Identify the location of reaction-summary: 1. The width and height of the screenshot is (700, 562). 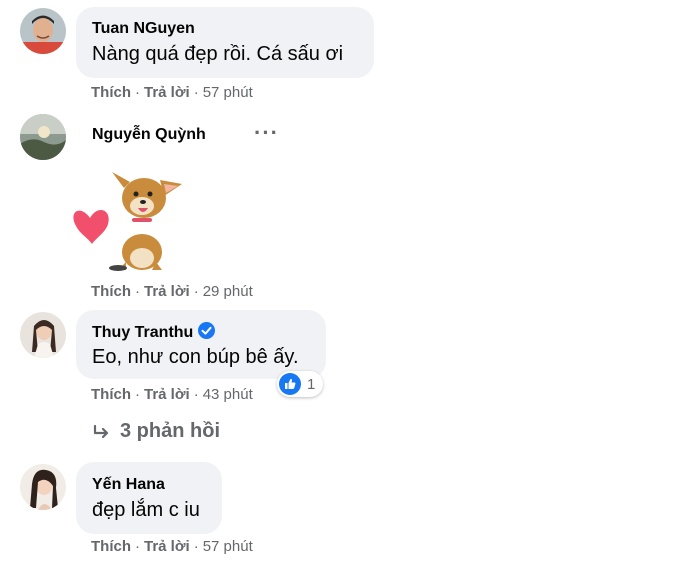
(300, 384).